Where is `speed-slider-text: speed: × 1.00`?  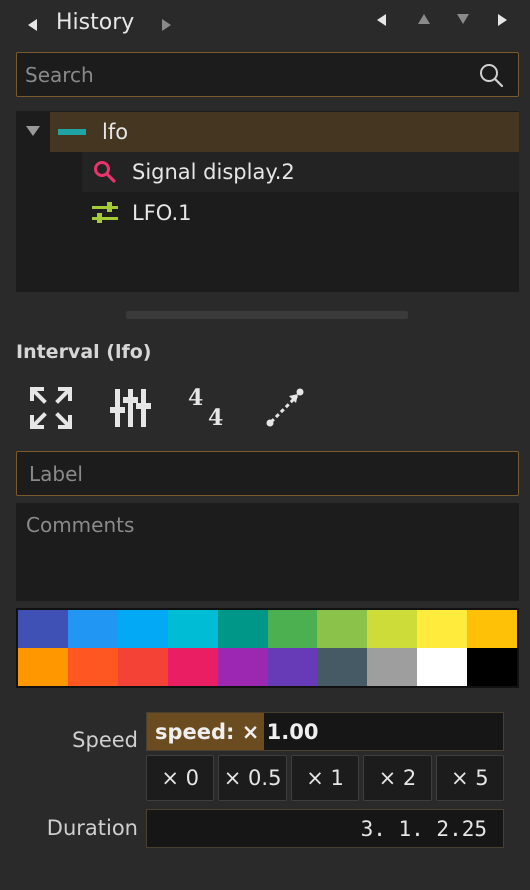
speed-slider-text: speed: × 1.00 is located at coordinates (237, 732).